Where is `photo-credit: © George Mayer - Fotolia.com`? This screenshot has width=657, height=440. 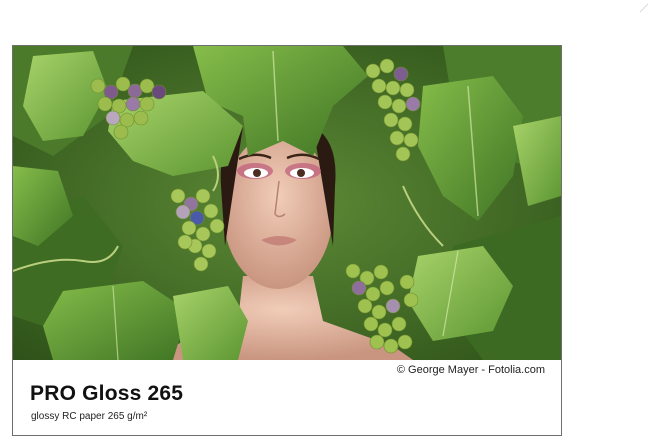
photo-credit: © George Mayer - Fotolia.com is located at coordinates (470, 370).